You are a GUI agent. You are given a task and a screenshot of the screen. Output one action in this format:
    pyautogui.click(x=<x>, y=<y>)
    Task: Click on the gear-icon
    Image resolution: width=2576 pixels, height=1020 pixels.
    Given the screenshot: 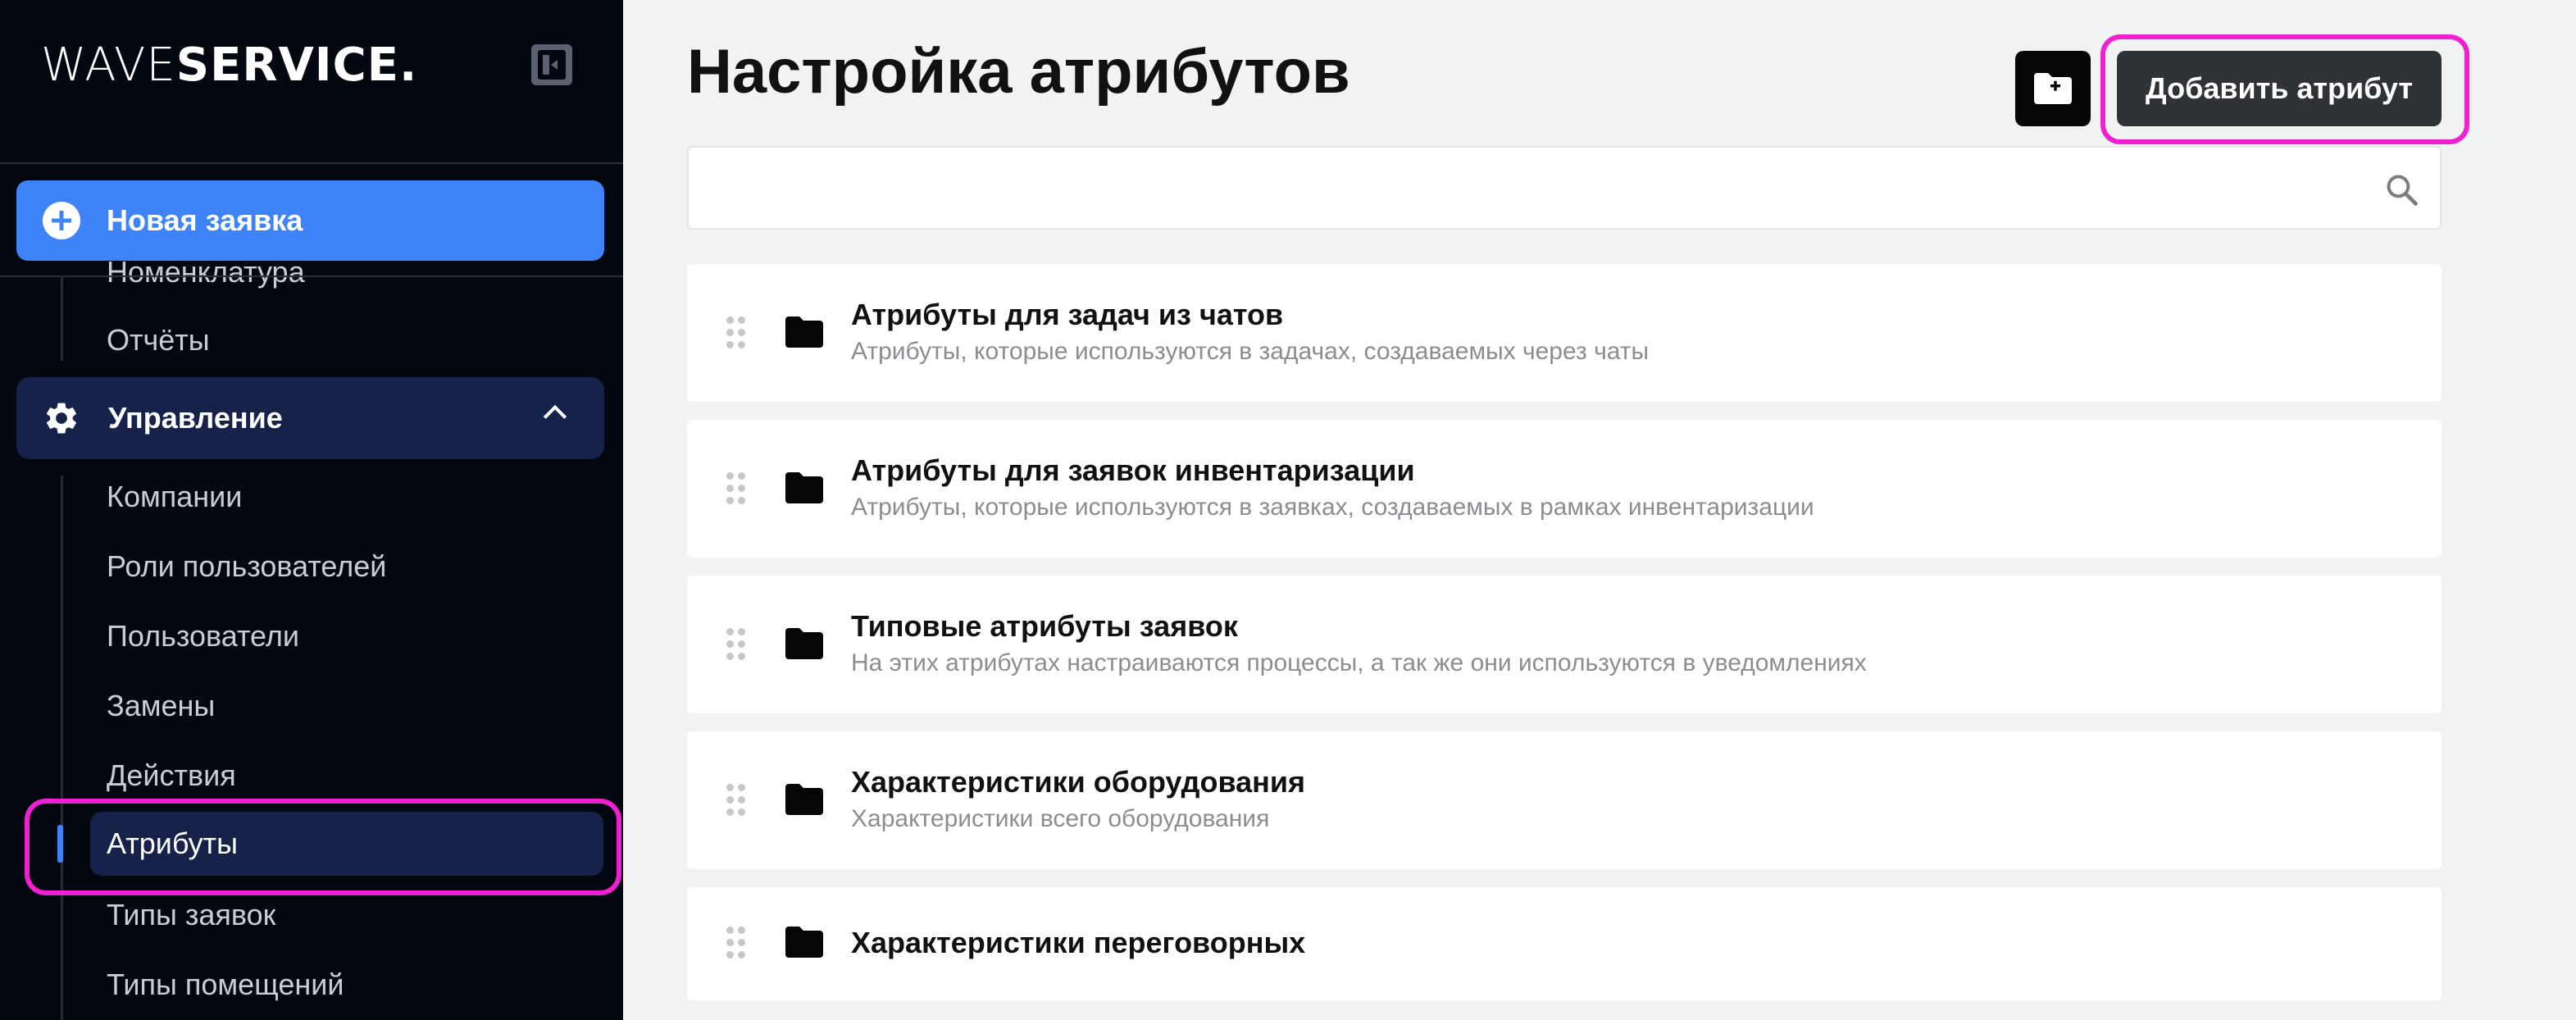 What is the action you would take?
    pyautogui.click(x=61, y=419)
    